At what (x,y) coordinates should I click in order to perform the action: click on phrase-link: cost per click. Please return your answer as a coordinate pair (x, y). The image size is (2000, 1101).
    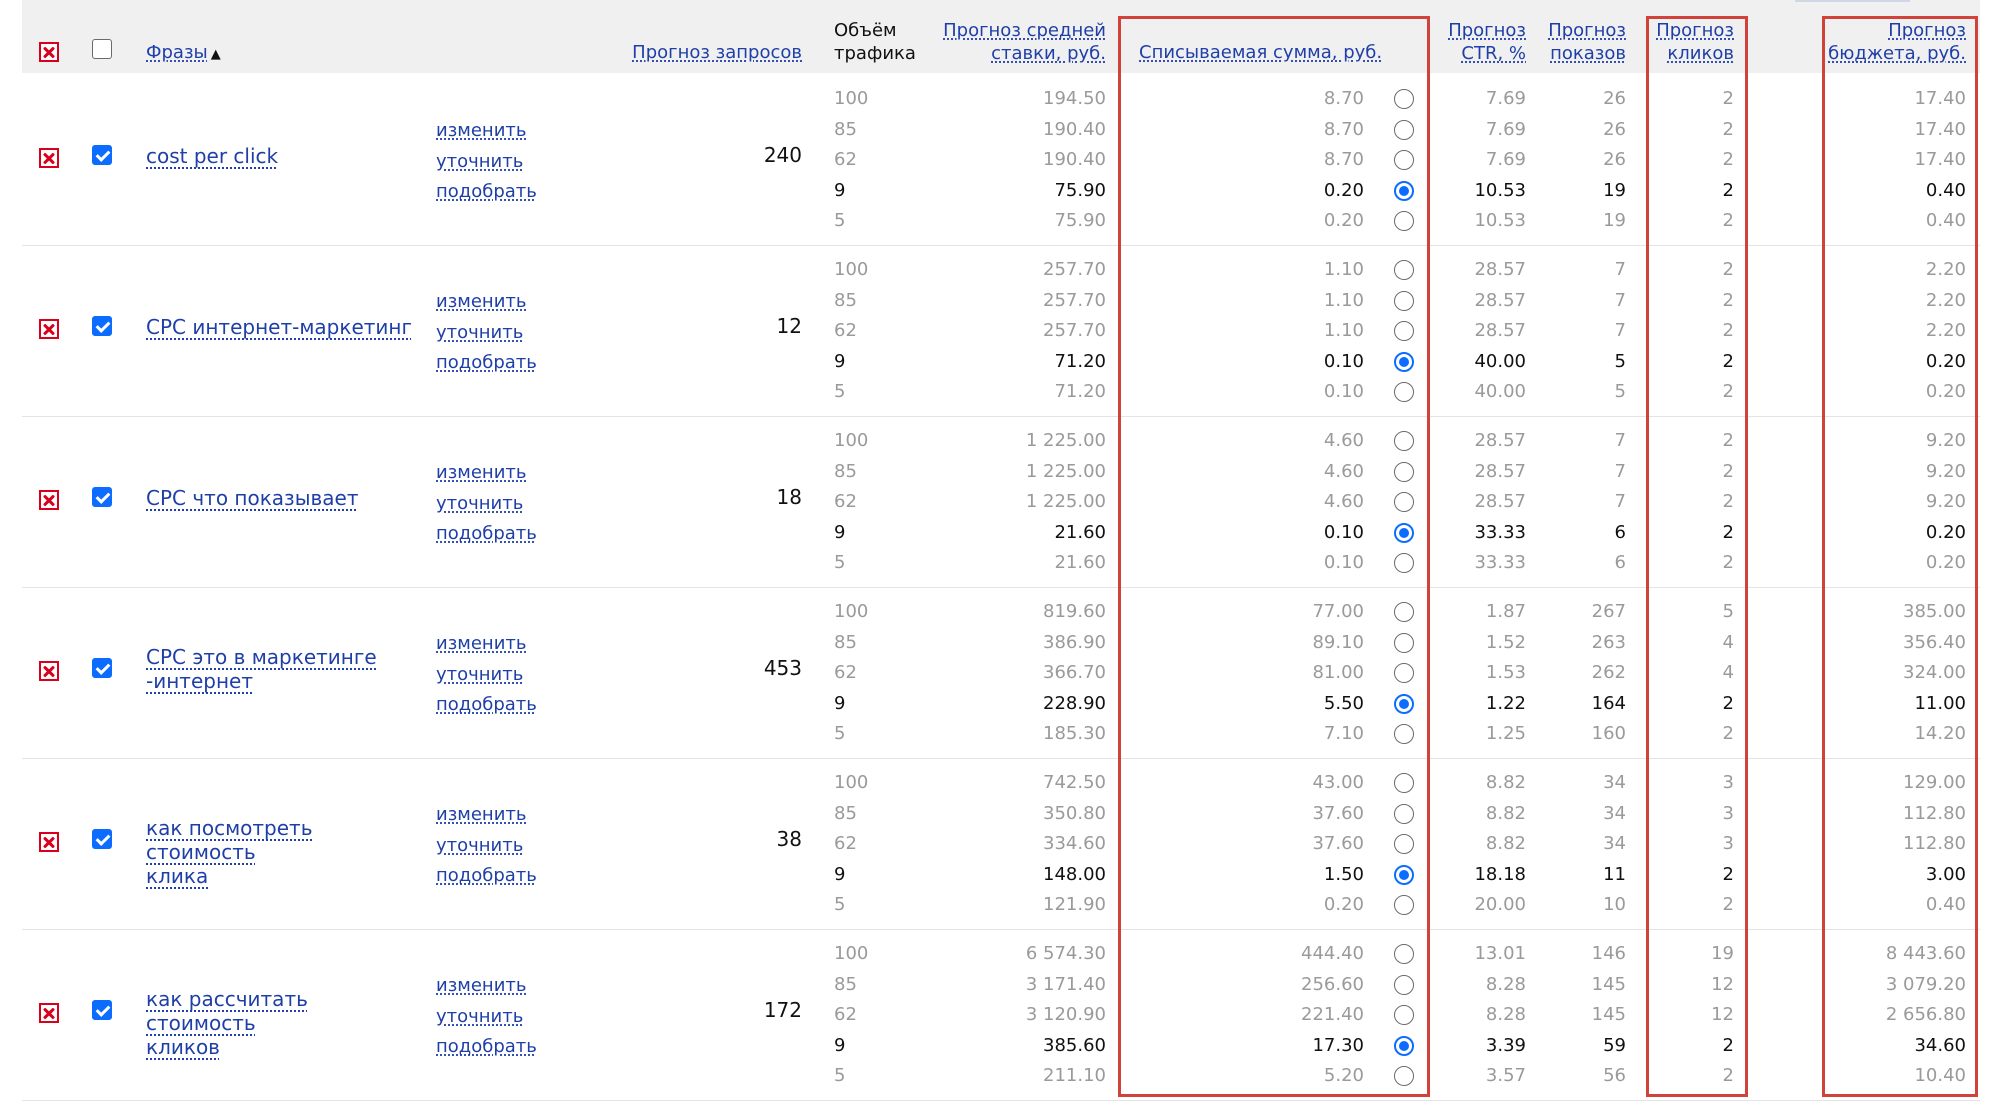
    Looking at the image, I should click on (281, 156).